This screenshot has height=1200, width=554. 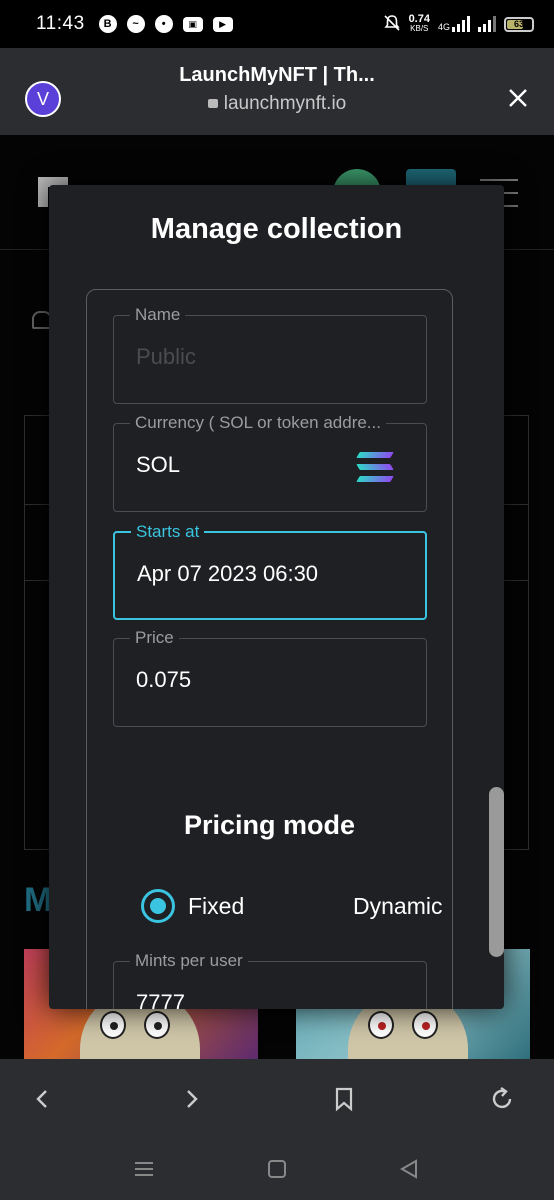 What do you see at coordinates (518, 98) in the screenshot?
I see `close-icon` at bounding box center [518, 98].